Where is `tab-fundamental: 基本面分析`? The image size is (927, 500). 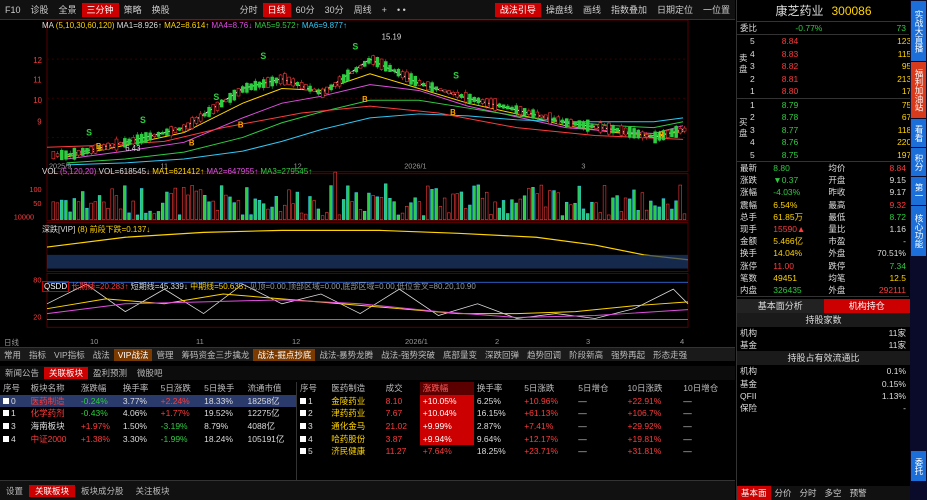 tab-fundamental: 基本面分析 is located at coordinates (780, 305).